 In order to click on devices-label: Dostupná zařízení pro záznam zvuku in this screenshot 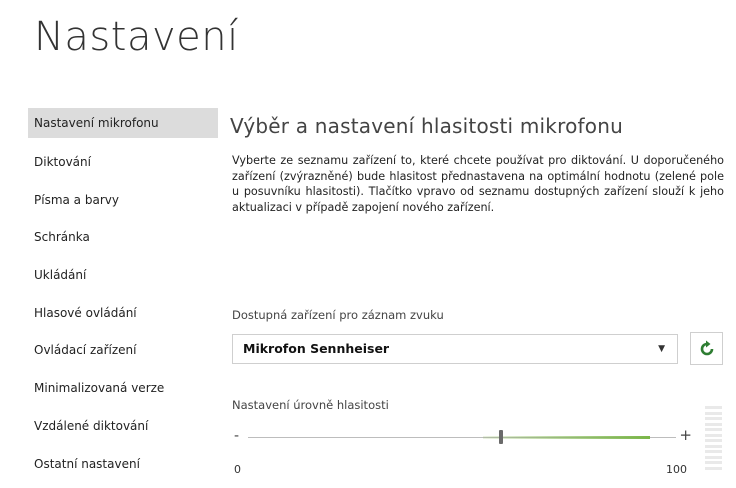, I will do `click(338, 315)`.